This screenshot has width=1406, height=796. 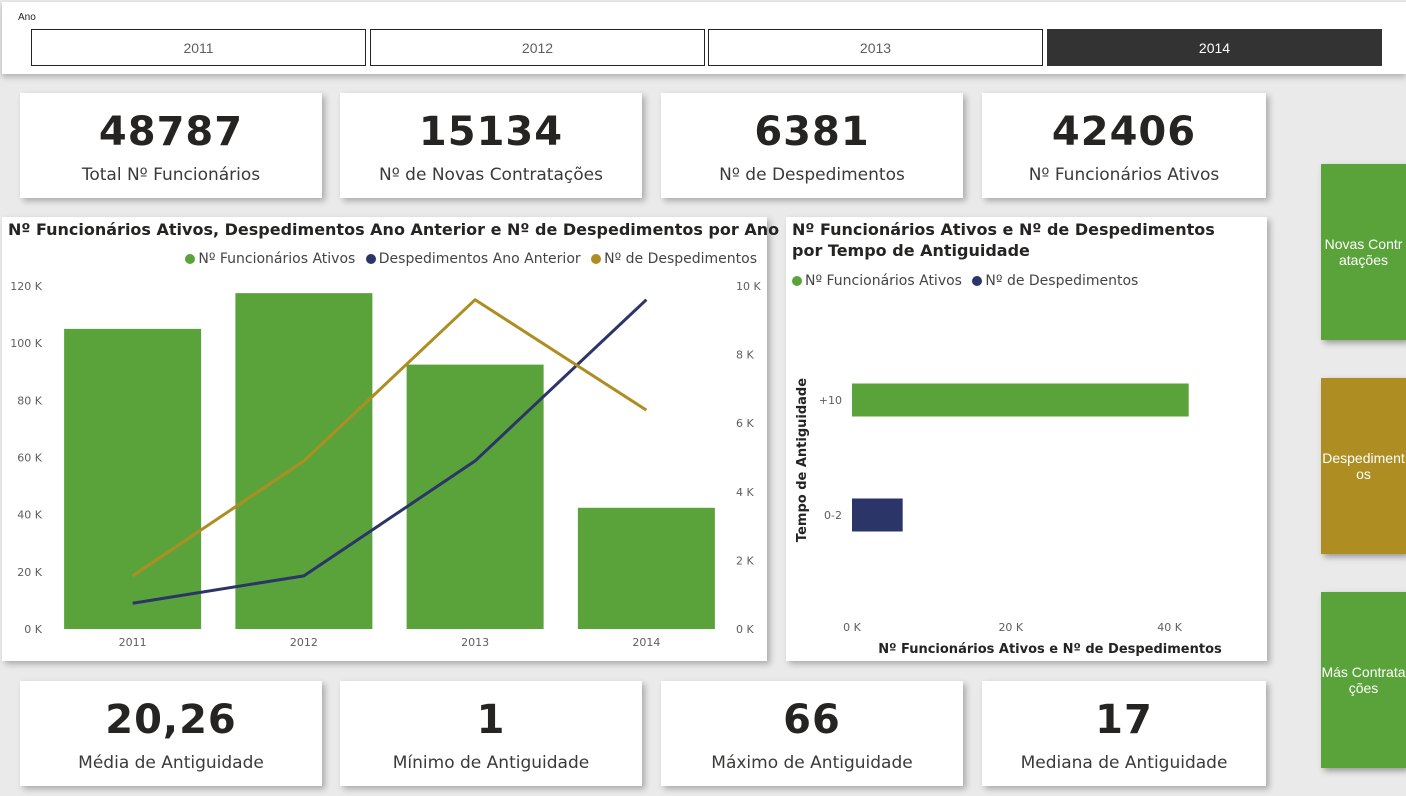 What do you see at coordinates (491, 763) in the screenshot?
I see `kpi-label: Mínimo de Antiguidade` at bounding box center [491, 763].